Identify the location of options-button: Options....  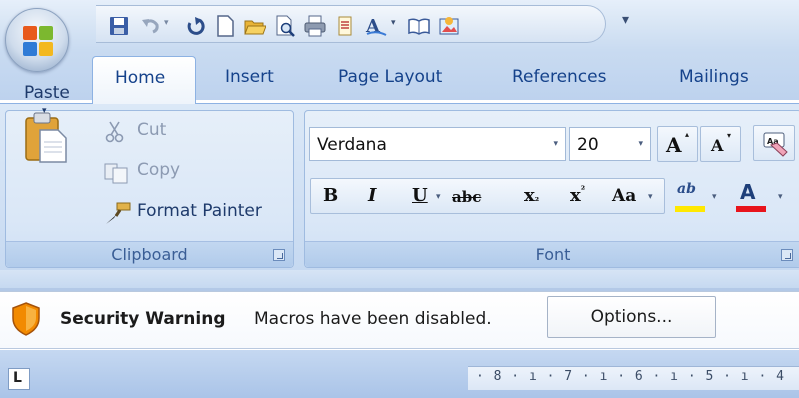
(631, 317).